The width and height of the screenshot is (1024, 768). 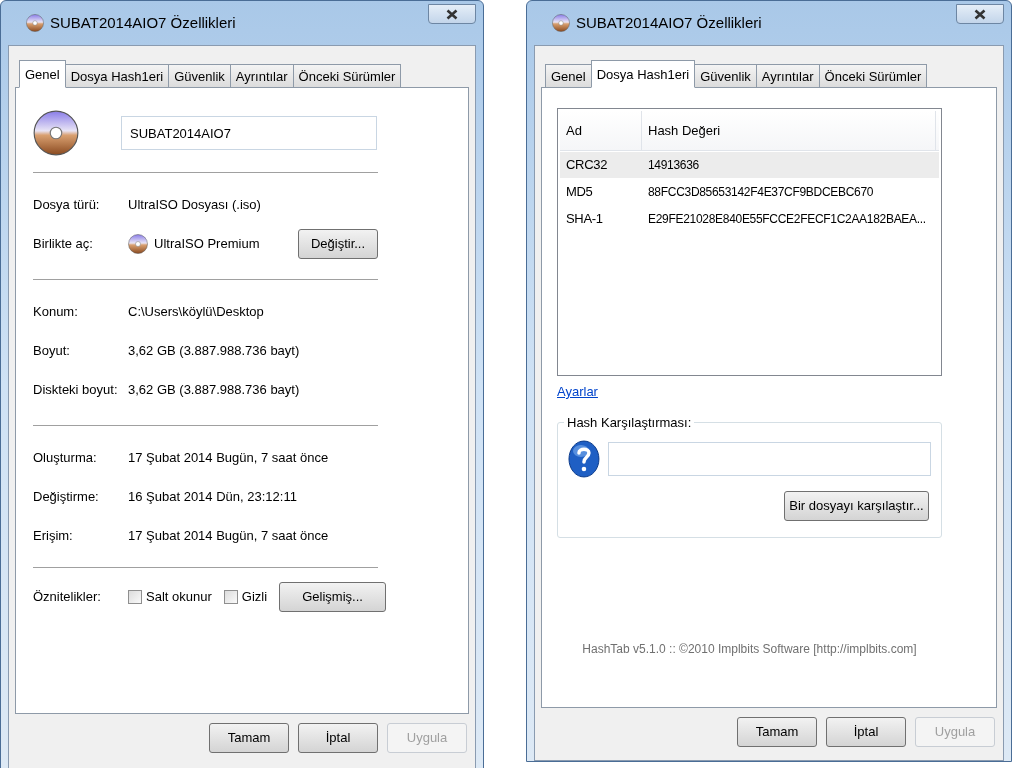 I want to click on table-cell-text: 88FCC3D85653142F4E37CF9BDCEBC670, so click(x=761, y=192).